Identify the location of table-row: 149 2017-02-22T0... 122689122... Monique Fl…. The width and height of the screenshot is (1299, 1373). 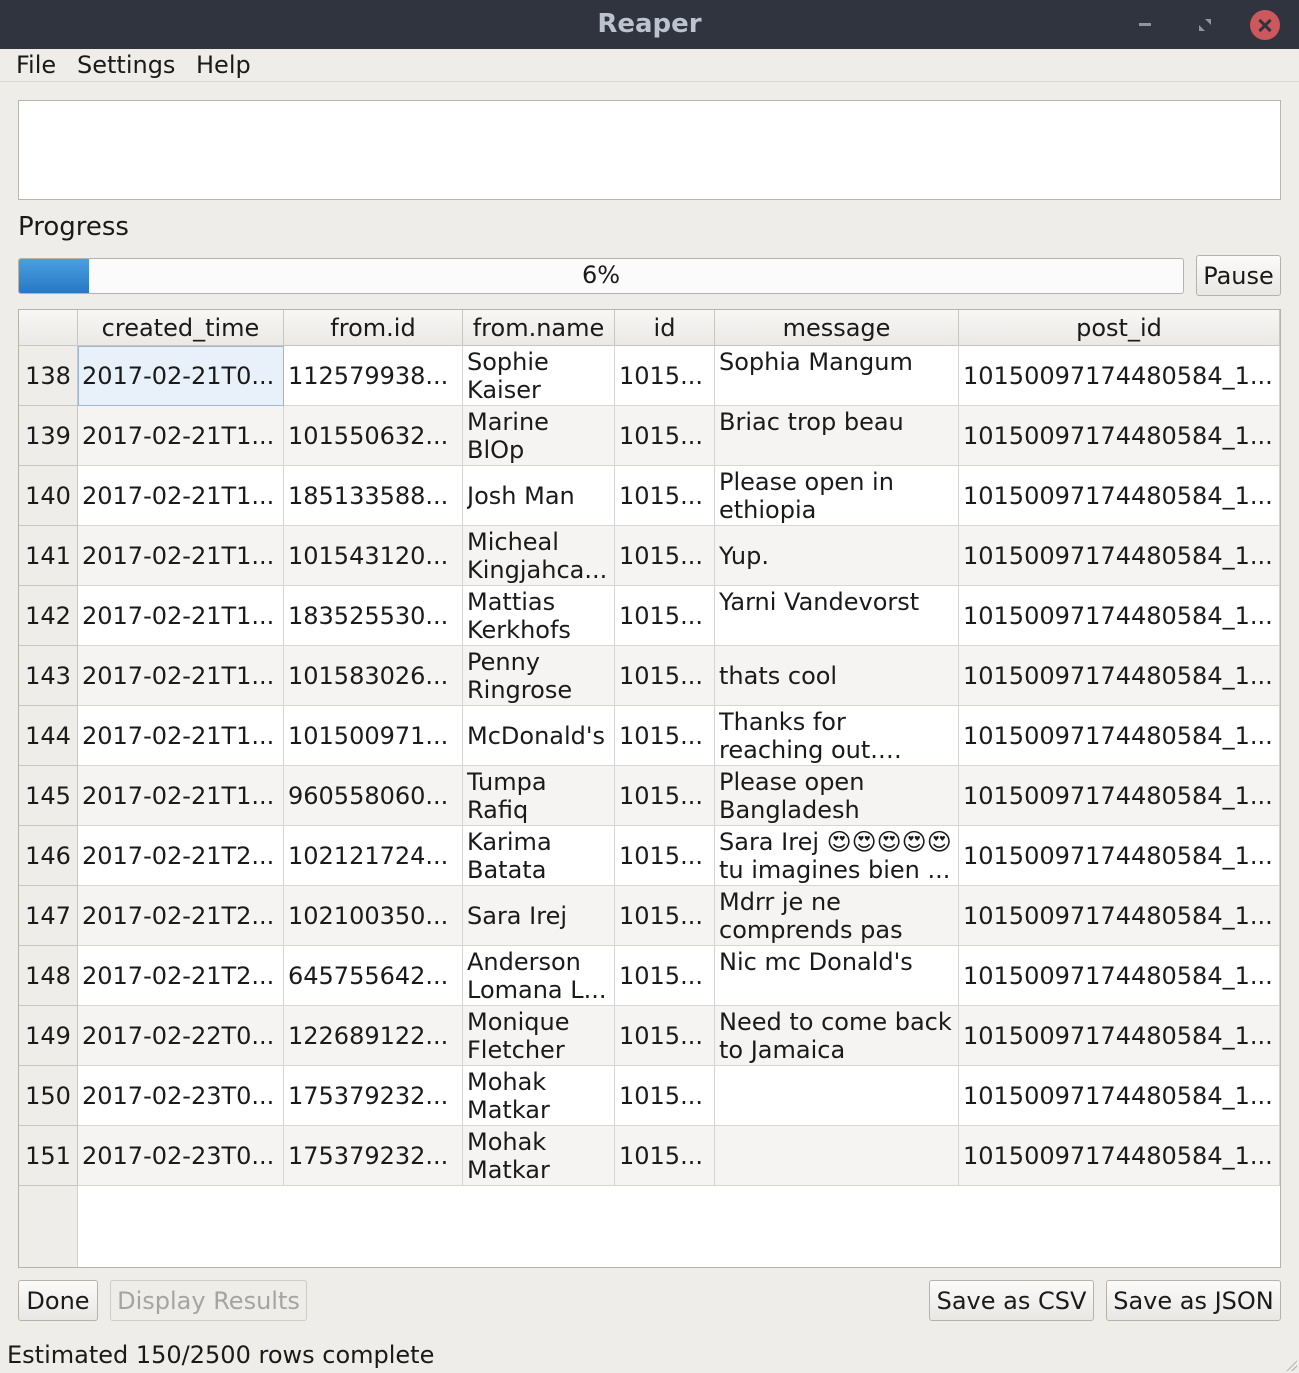
(649, 1036).